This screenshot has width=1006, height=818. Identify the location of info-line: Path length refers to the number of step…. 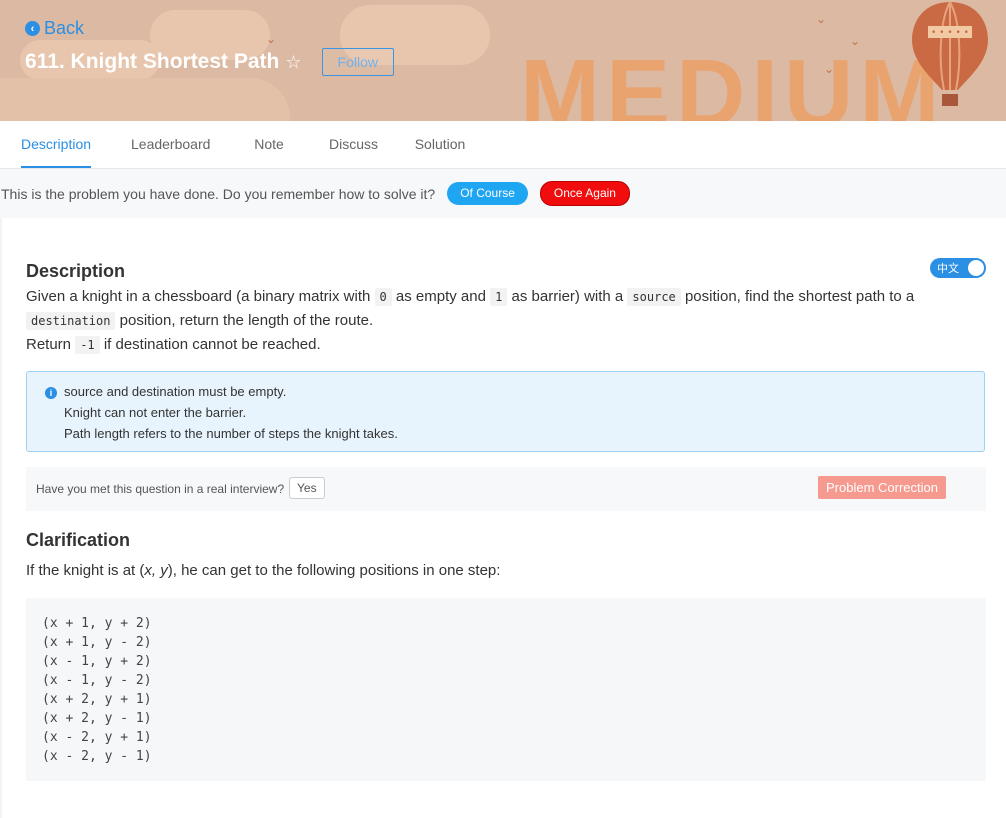
(231, 433).